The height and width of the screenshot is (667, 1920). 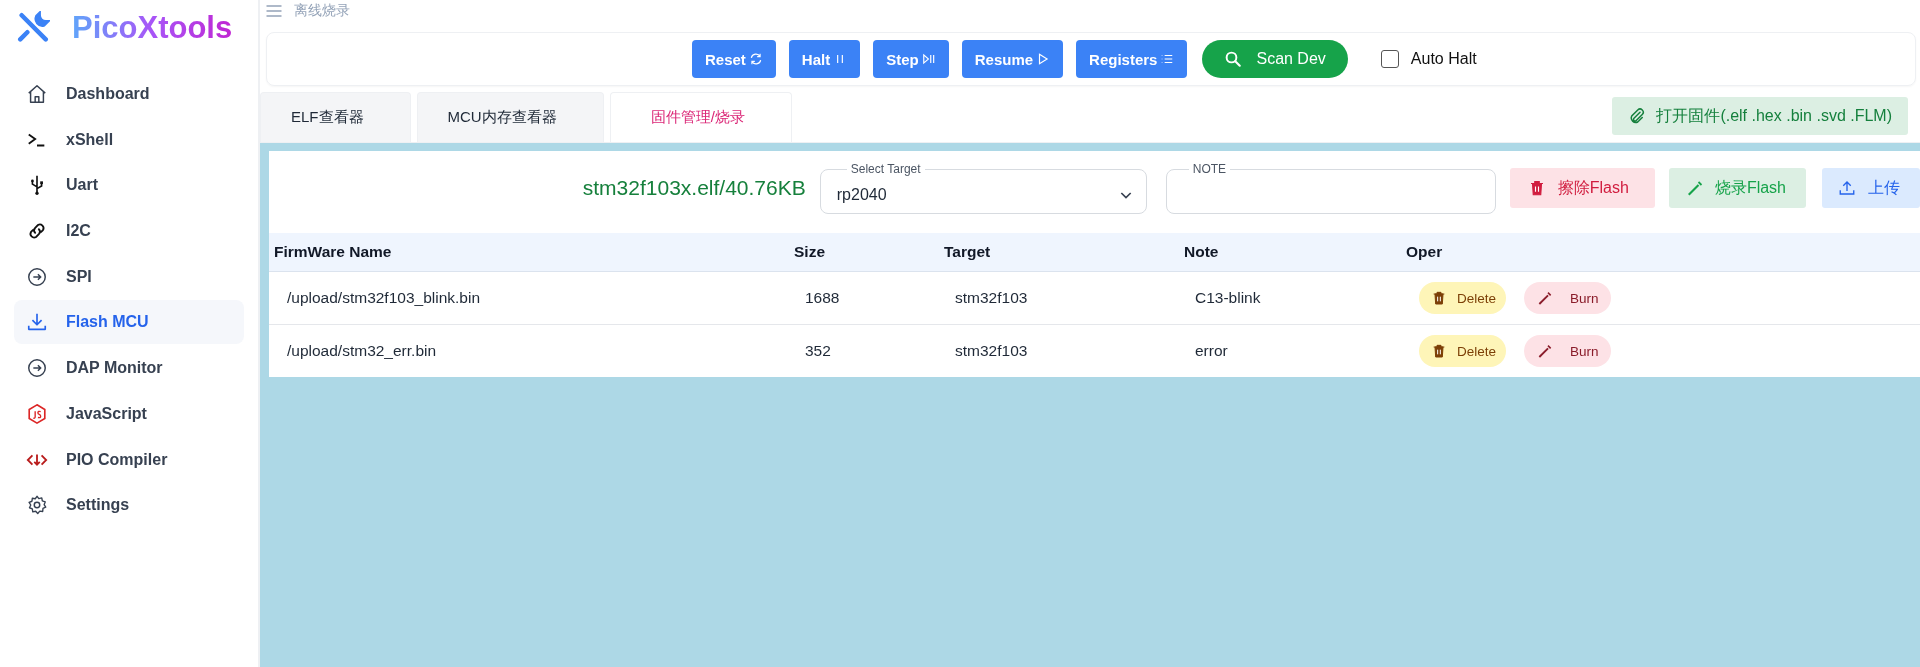 What do you see at coordinates (818, 351) in the screenshot?
I see `table-cell-text: 352` at bounding box center [818, 351].